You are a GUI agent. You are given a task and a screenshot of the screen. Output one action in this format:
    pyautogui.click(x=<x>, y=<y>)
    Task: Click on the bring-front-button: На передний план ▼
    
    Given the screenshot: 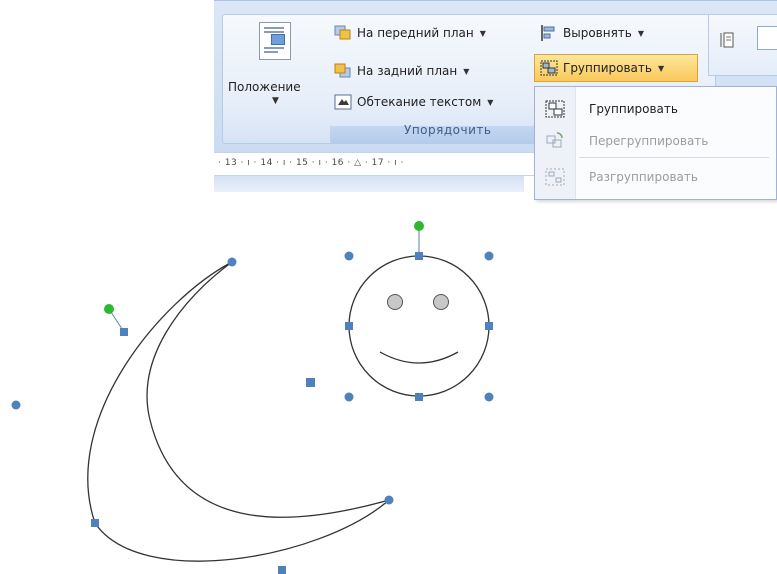 What is the action you would take?
    pyautogui.click(x=410, y=33)
    